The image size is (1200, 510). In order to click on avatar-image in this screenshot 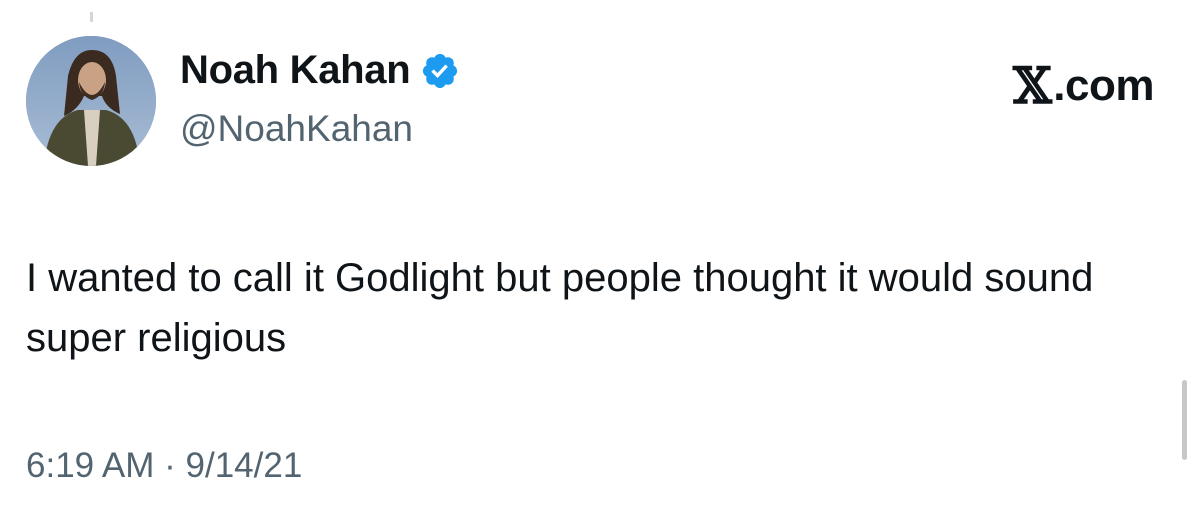, I will do `click(91, 101)`.